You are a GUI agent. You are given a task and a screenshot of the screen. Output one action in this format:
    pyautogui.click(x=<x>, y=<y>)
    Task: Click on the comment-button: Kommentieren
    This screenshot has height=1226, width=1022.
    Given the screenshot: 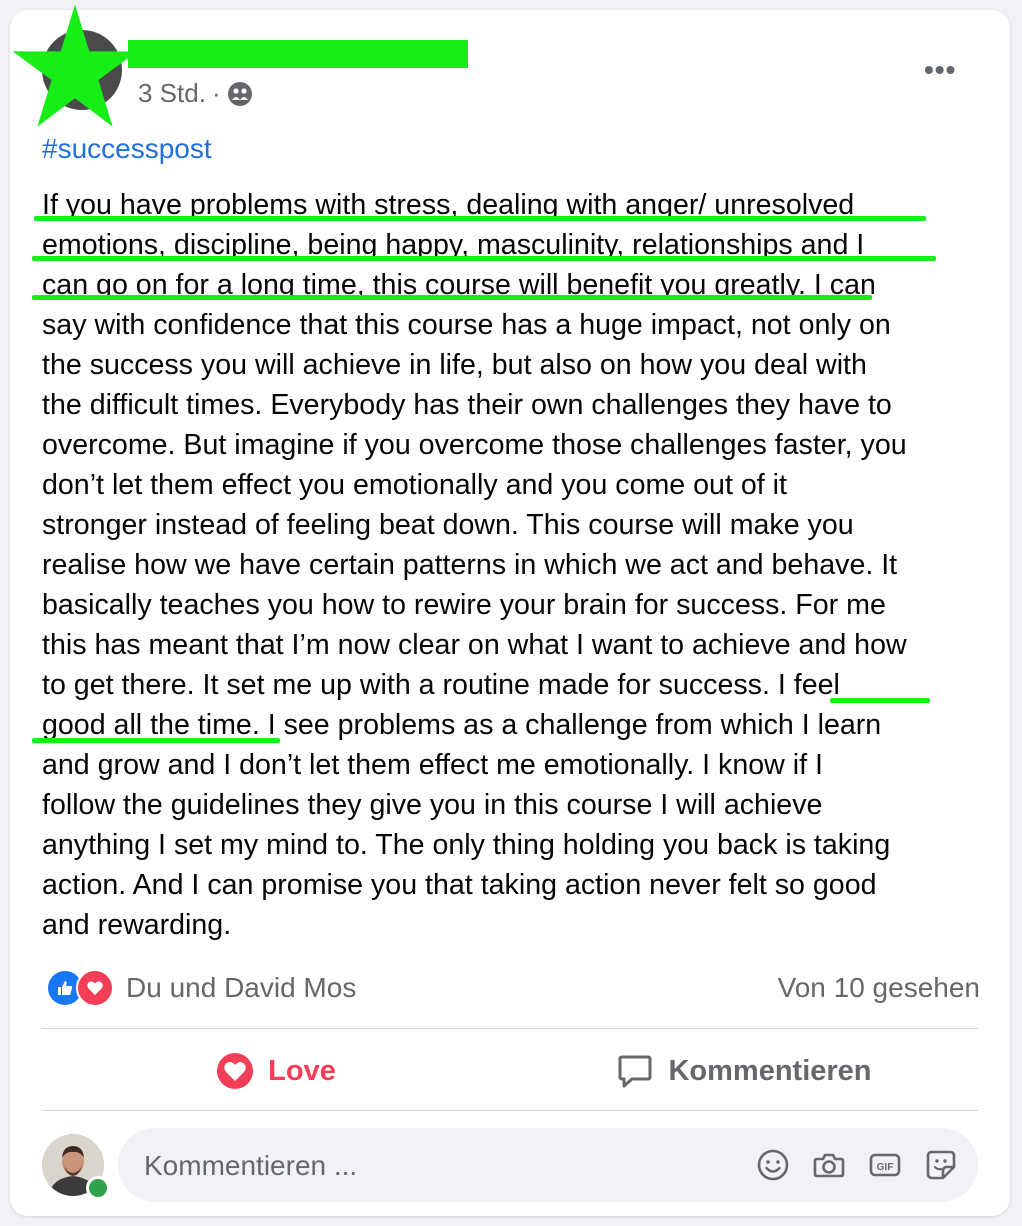 What is the action you would take?
    pyautogui.click(x=744, y=1071)
    